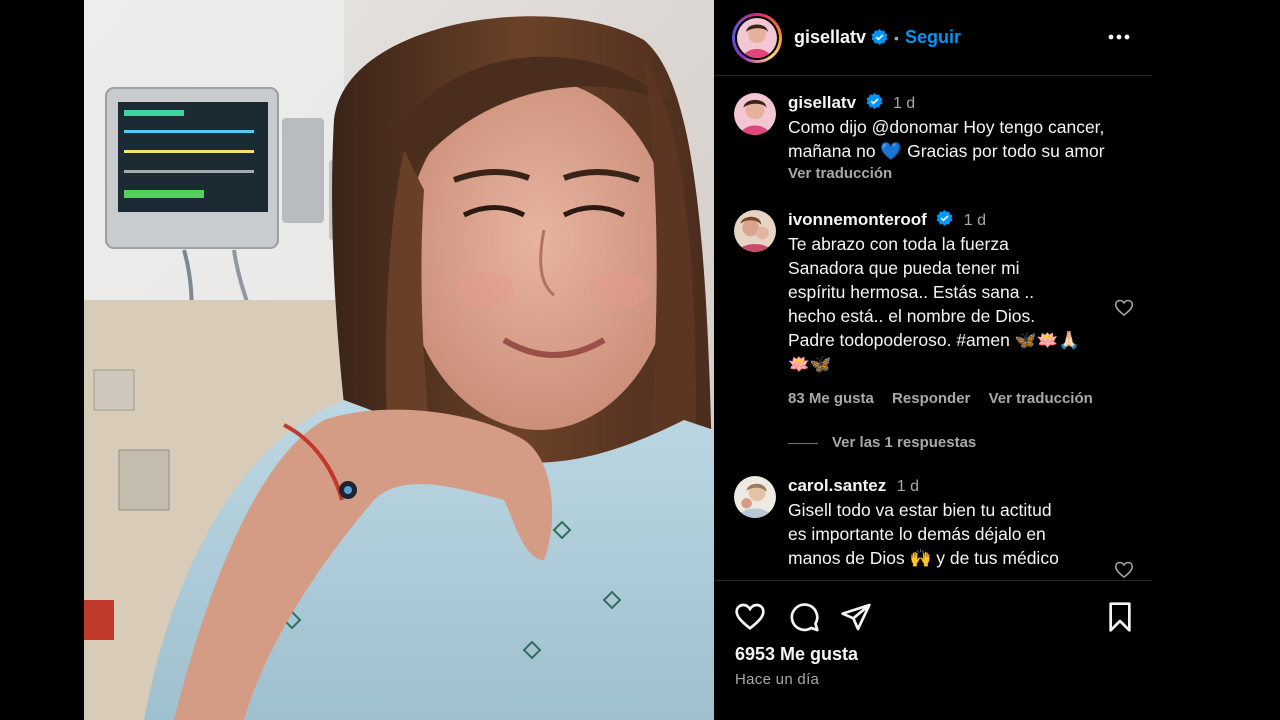 This screenshot has width=1280, height=720. Describe the element at coordinates (857, 219) in the screenshot. I see `comment-username: ivonnemonteroof` at that location.